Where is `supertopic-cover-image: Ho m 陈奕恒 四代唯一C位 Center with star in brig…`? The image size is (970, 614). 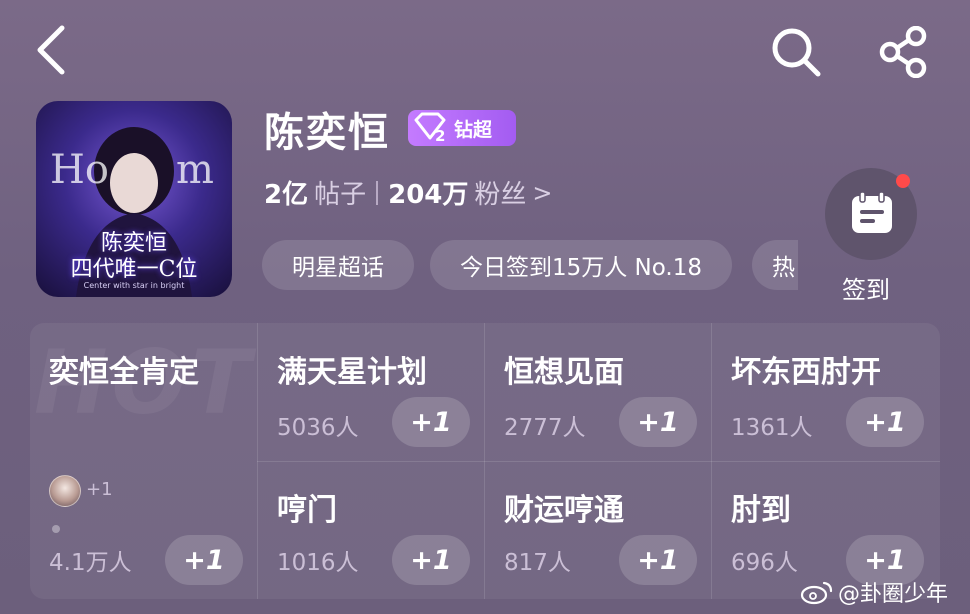 supertopic-cover-image: Ho m 陈奕恒 四代唯一C位 Center with star in brig… is located at coordinates (134, 199).